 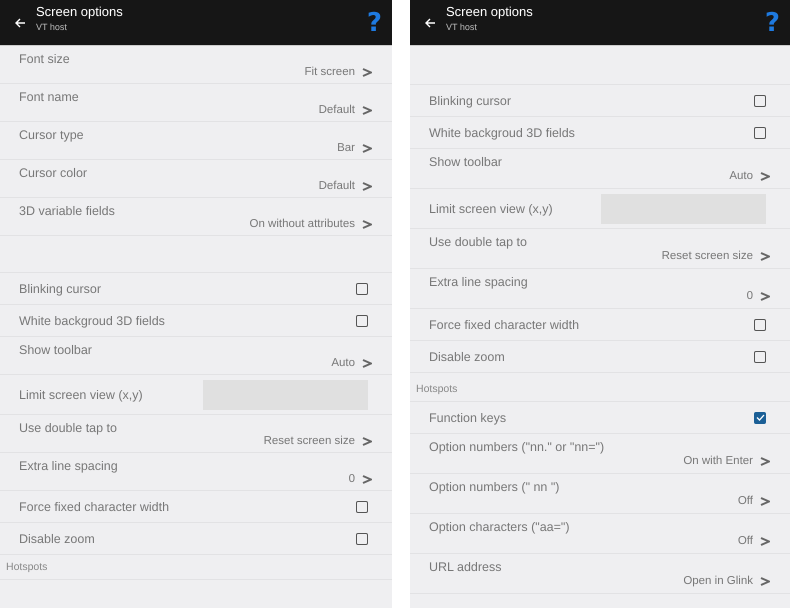 What do you see at coordinates (52, 135) in the screenshot?
I see `setting-label: Cursor type` at bounding box center [52, 135].